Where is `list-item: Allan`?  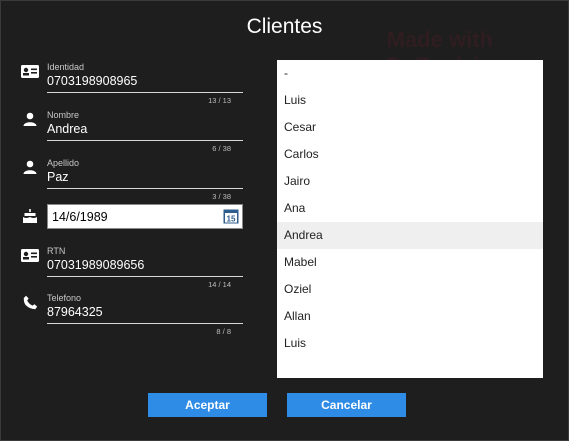 list-item: Allan is located at coordinates (410, 316).